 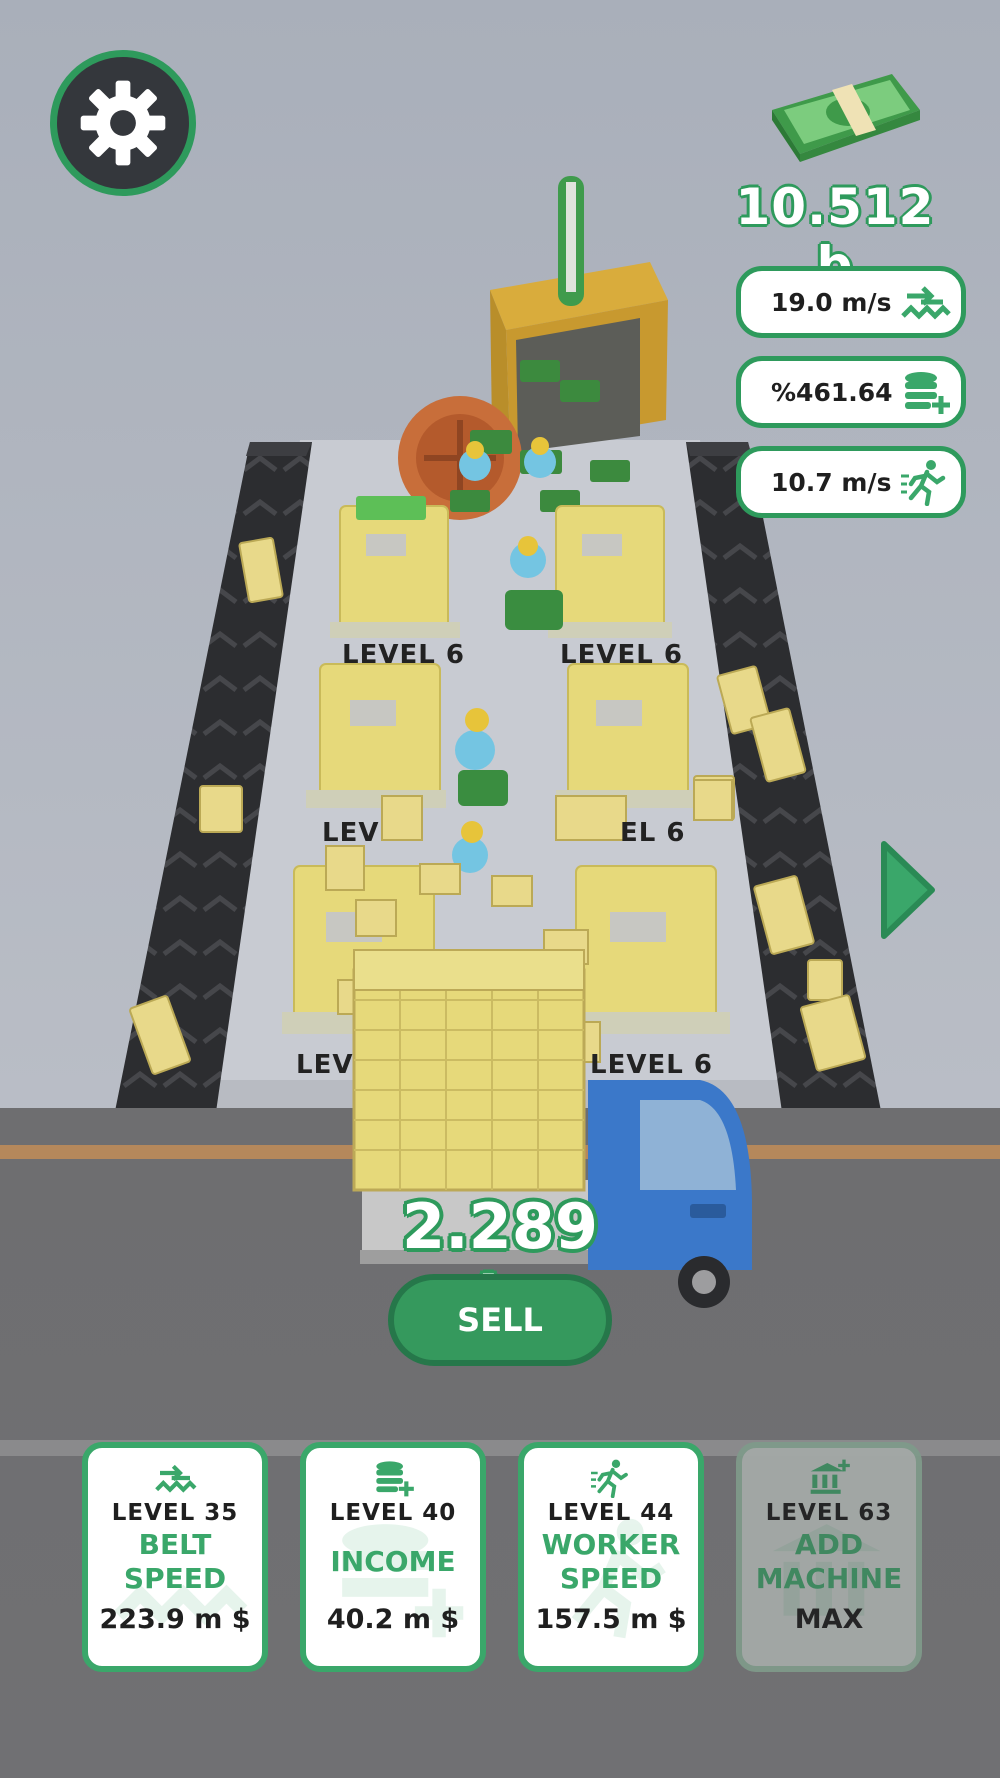 What do you see at coordinates (611, 1544) in the screenshot?
I see `upgrade-title-line1: WORKER` at bounding box center [611, 1544].